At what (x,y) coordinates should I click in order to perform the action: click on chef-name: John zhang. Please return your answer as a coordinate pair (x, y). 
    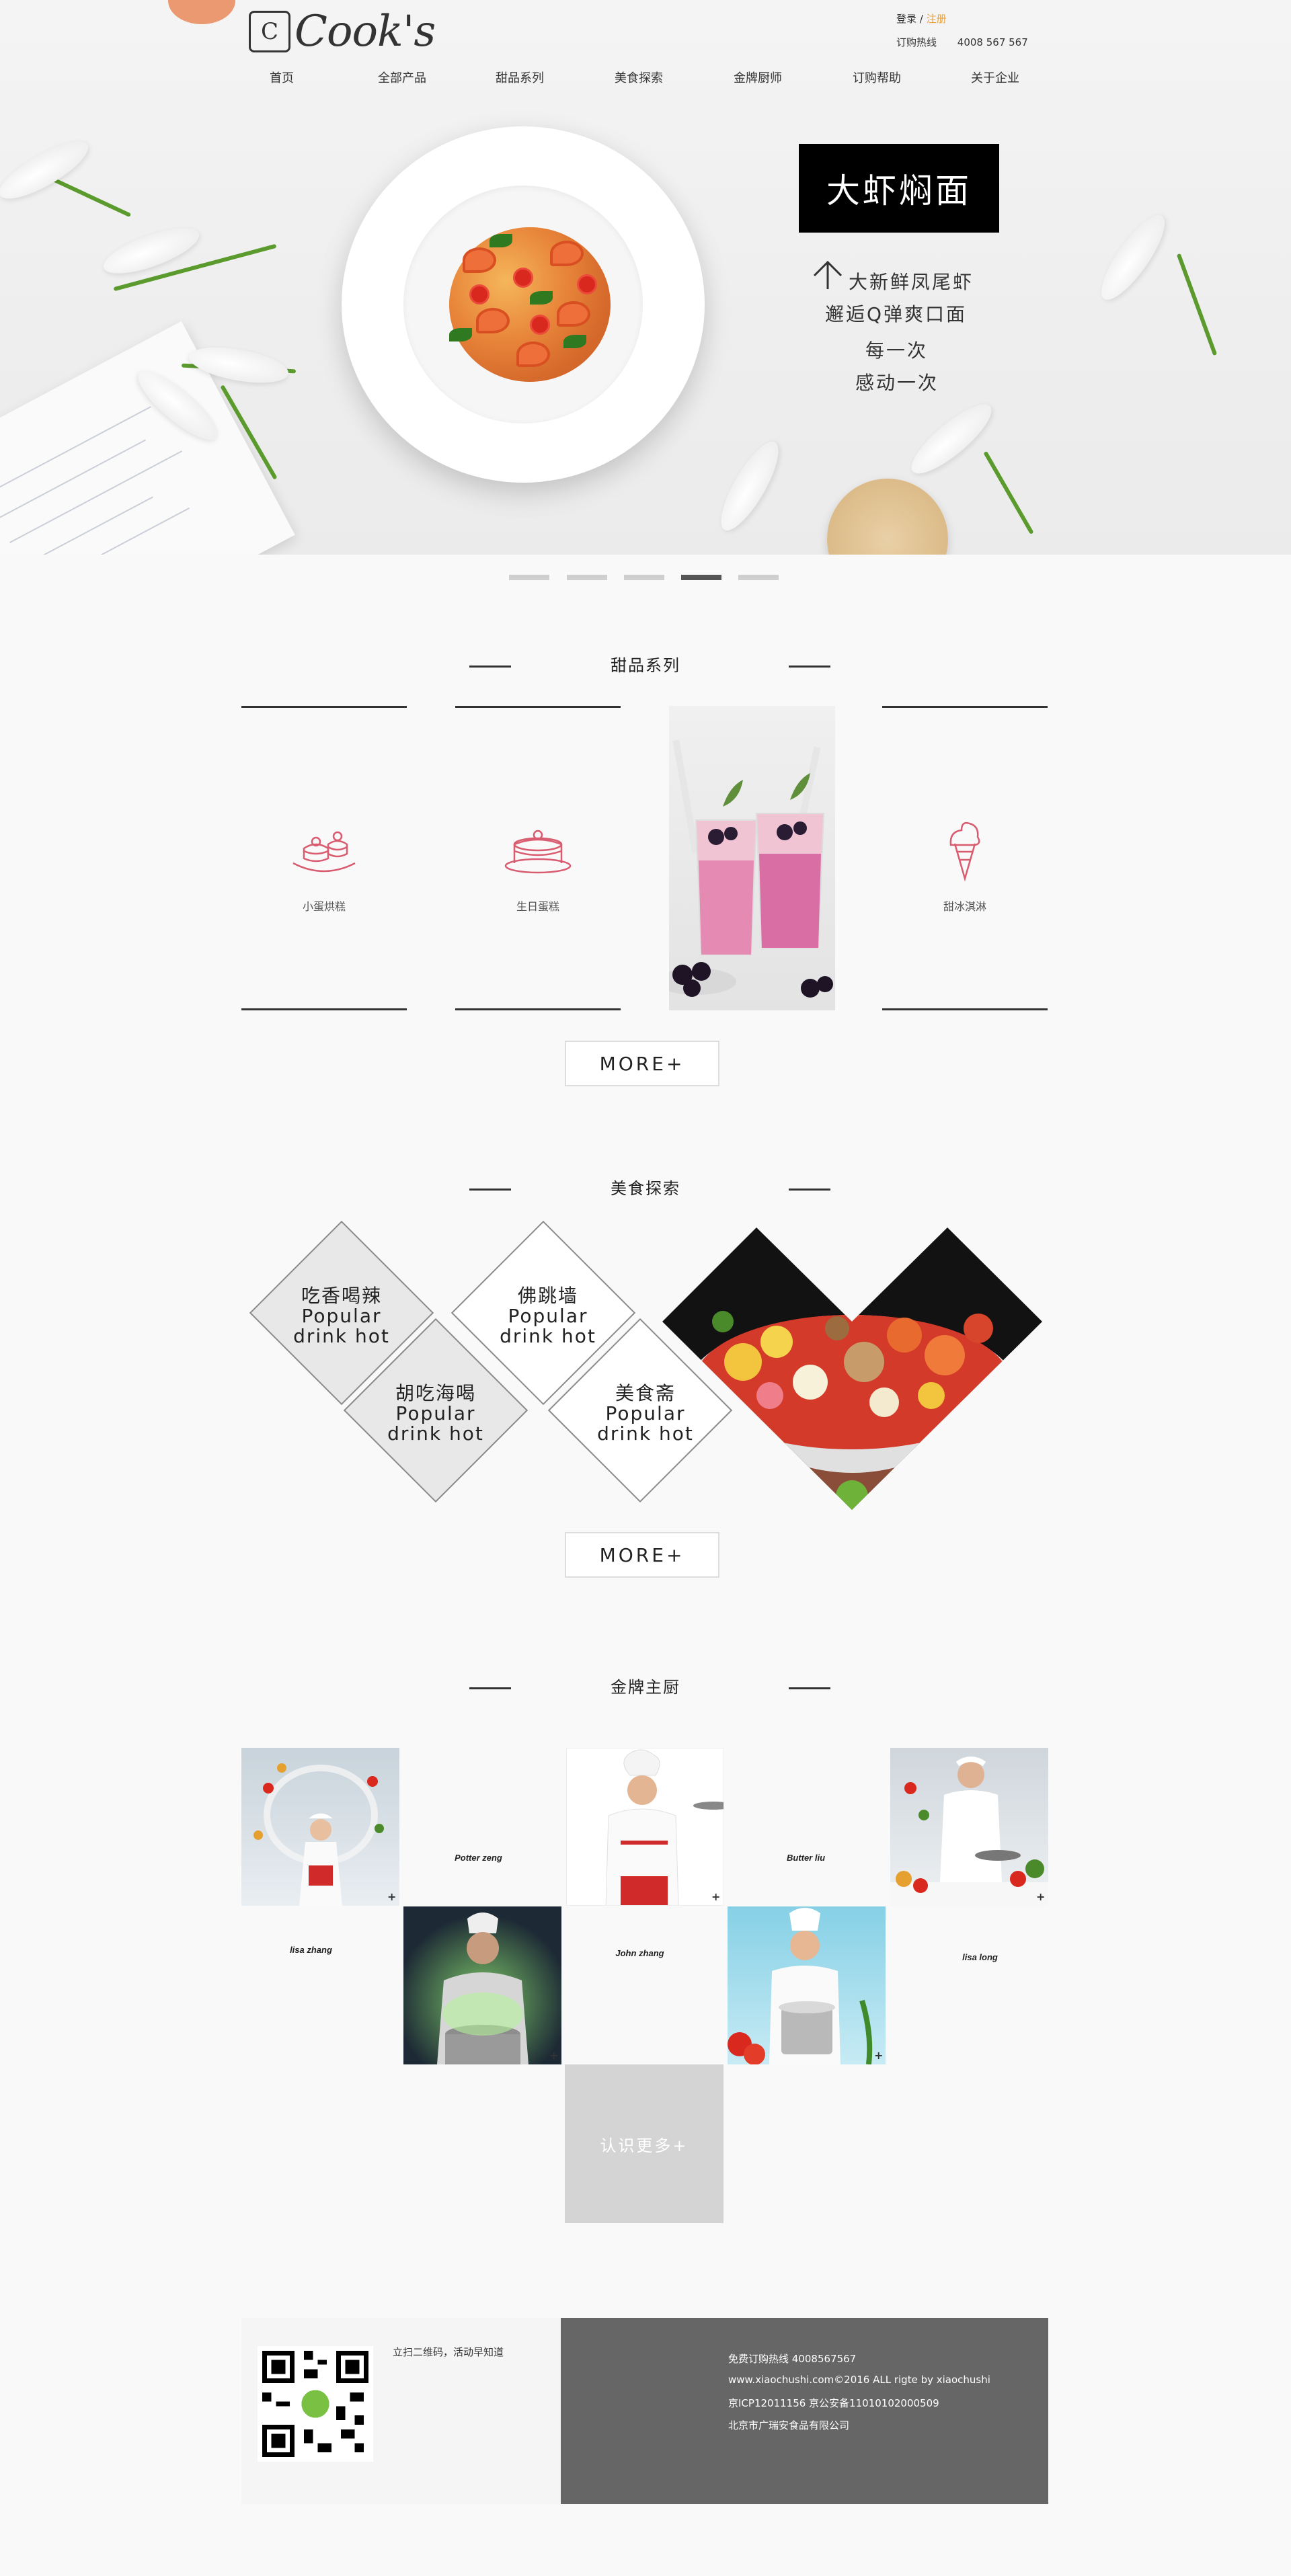
    Looking at the image, I should click on (639, 1953).